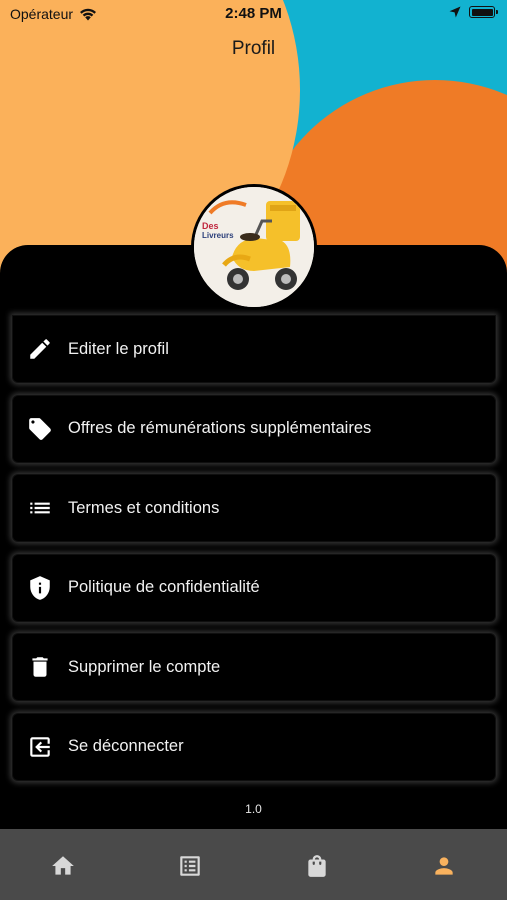 The height and width of the screenshot is (900, 507). Describe the element at coordinates (144, 507) in the screenshot. I see `menu-item-label: Termes et conditions` at that location.